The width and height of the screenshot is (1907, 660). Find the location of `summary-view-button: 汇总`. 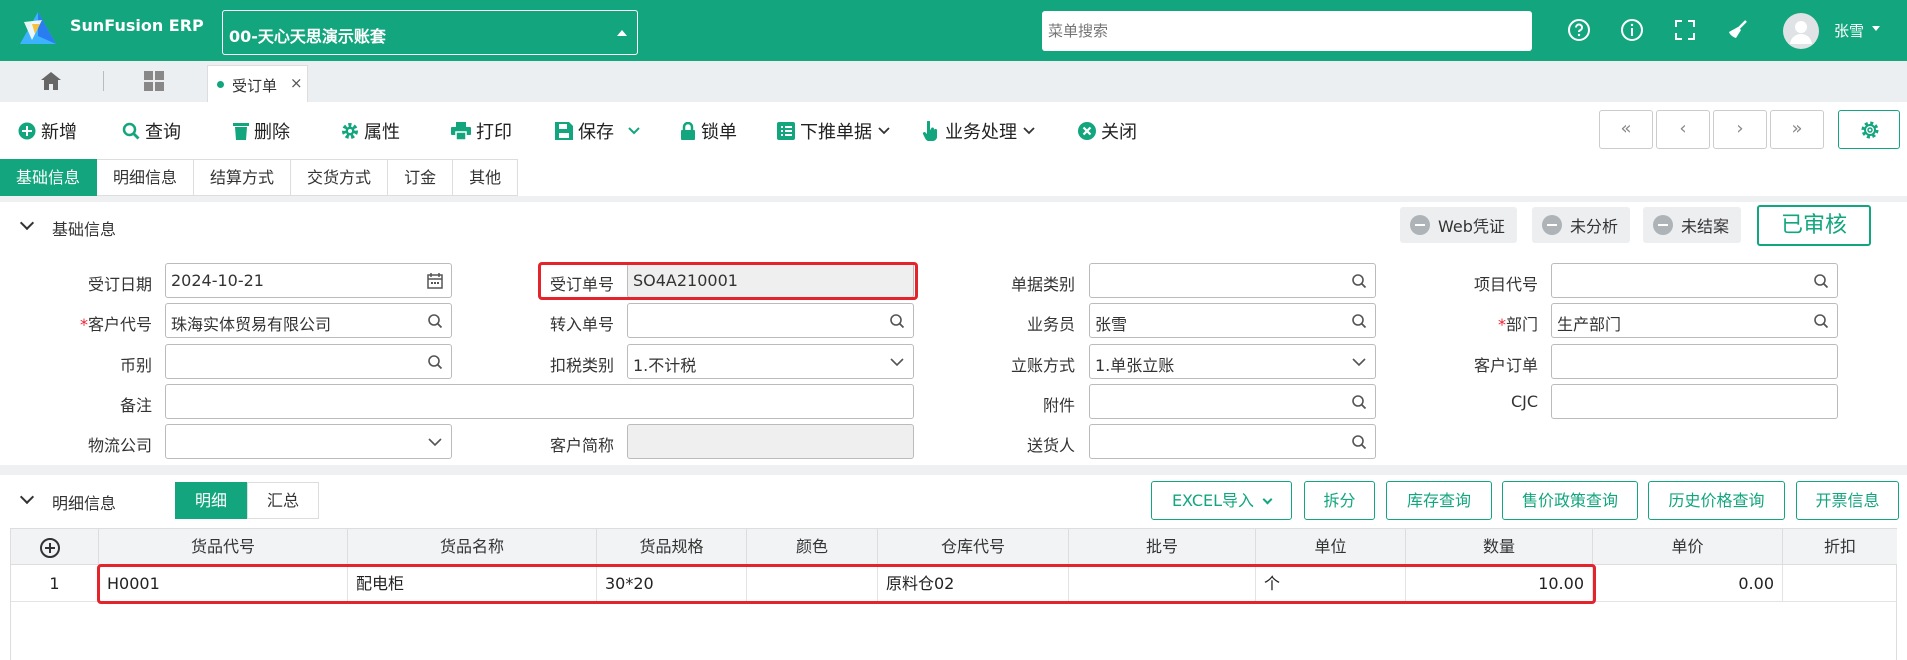

summary-view-button: 汇总 is located at coordinates (283, 500).